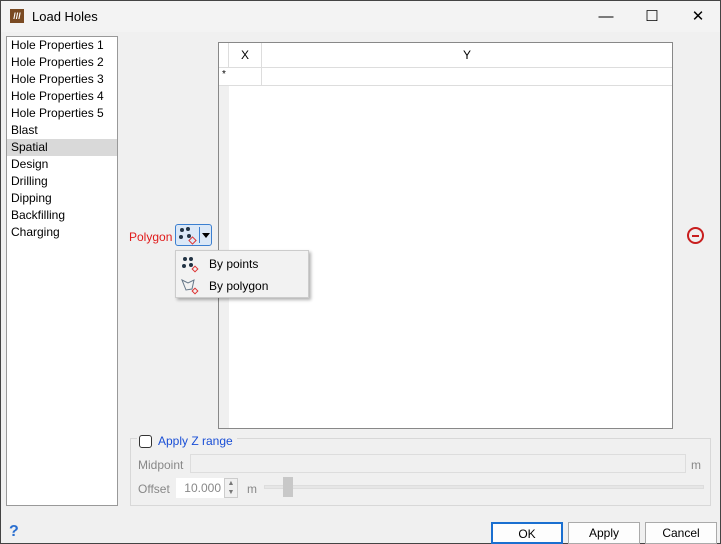 Image resolution: width=721 pixels, height=544 pixels. I want to click on ok-button: OK, so click(527, 533).